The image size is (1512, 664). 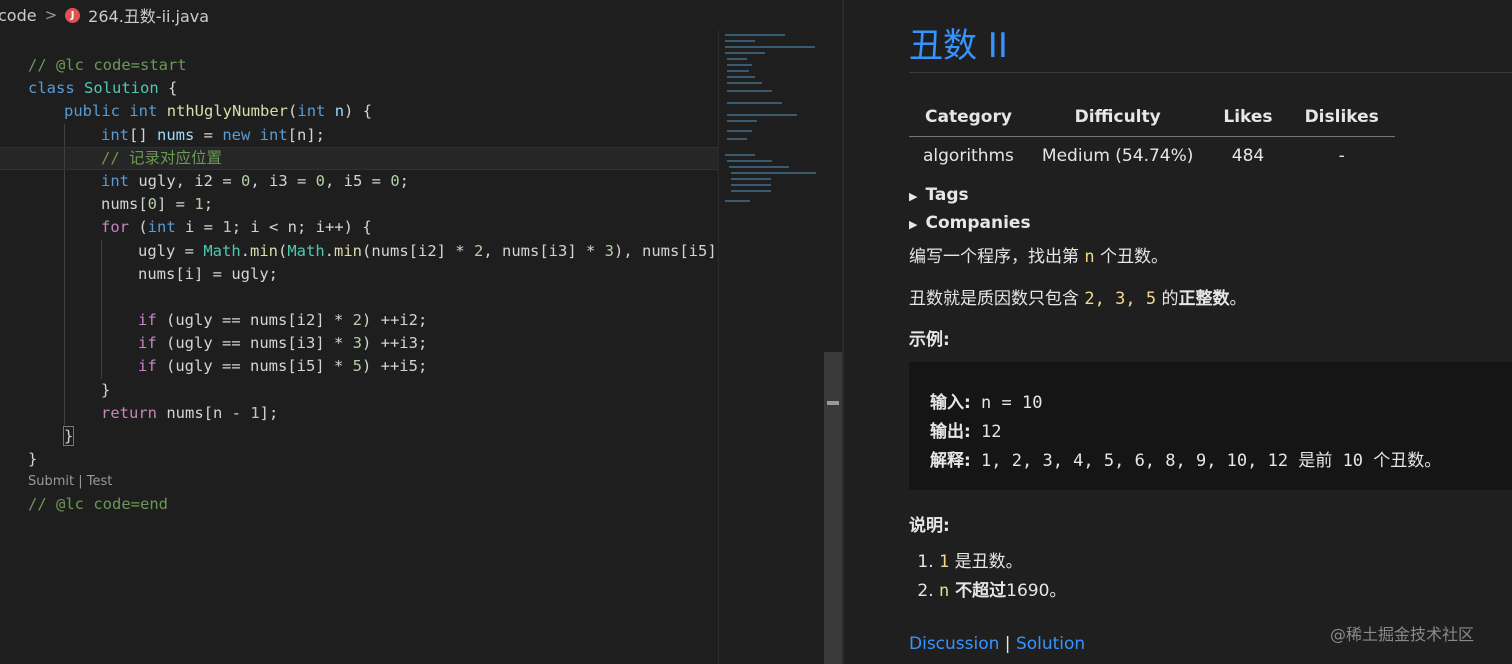 I want to click on table-header: Category, so click(x=968, y=119).